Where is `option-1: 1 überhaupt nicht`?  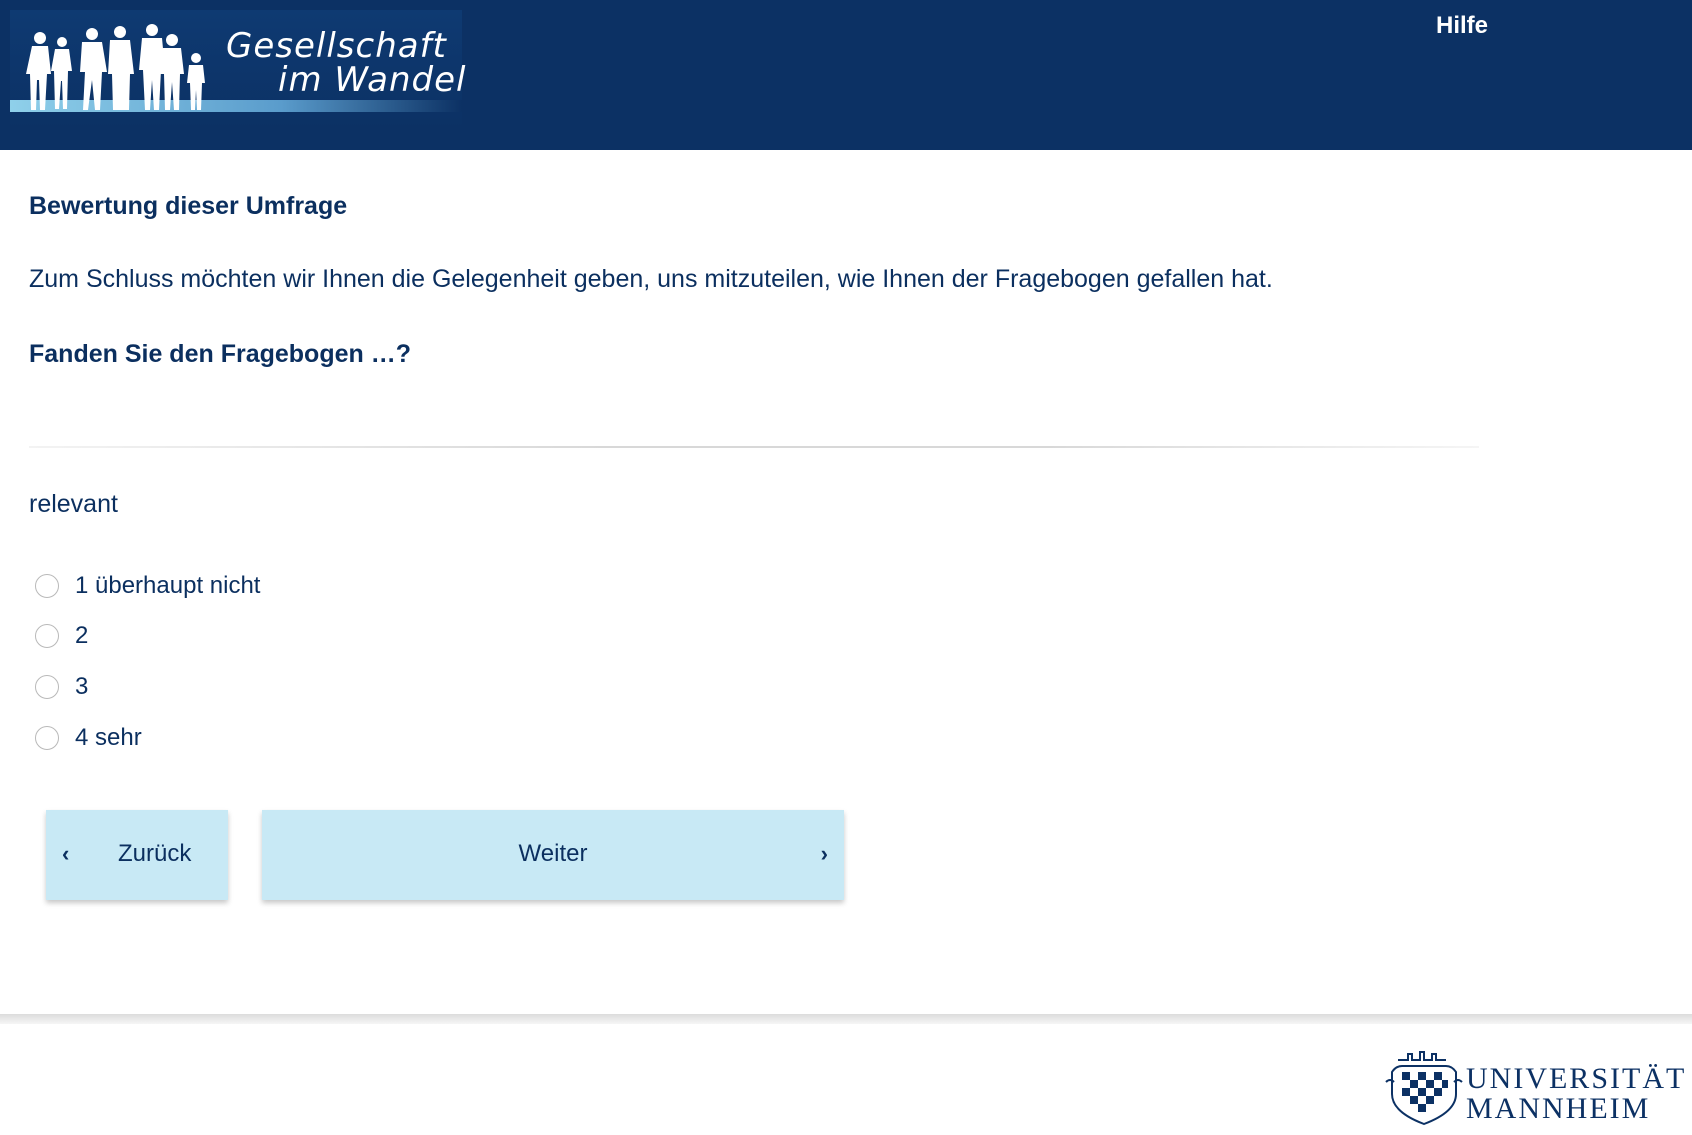 option-1: 1 überhaupt nicht is located at coordinates (147, 586).